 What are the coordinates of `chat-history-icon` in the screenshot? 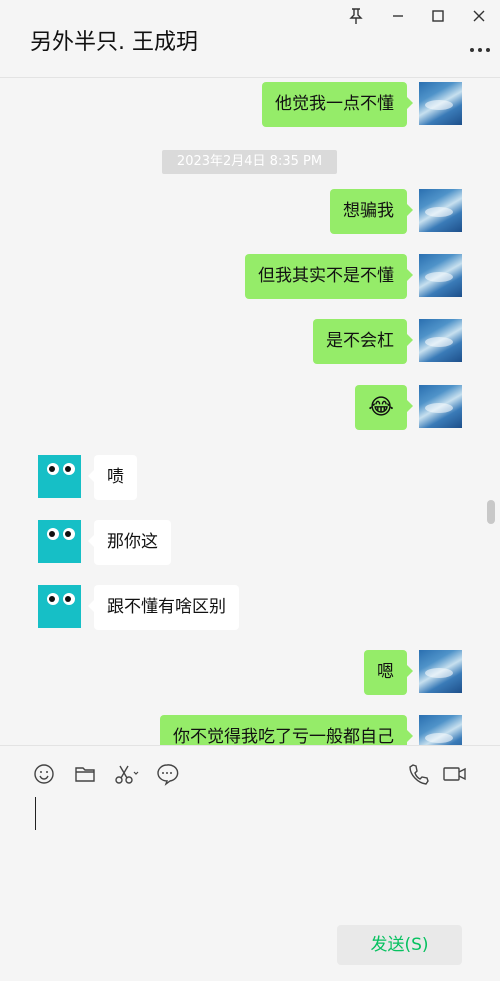 It's located at (167, 774).